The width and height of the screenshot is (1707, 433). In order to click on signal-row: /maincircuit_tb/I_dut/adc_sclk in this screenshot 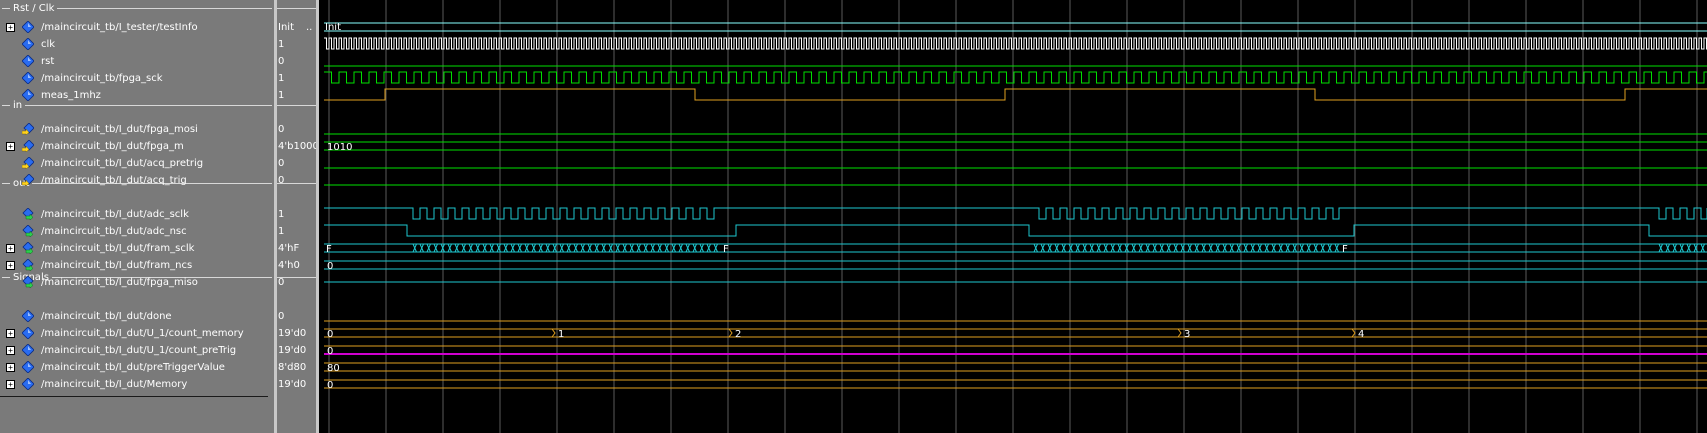, I will do `click(137, 214)`.